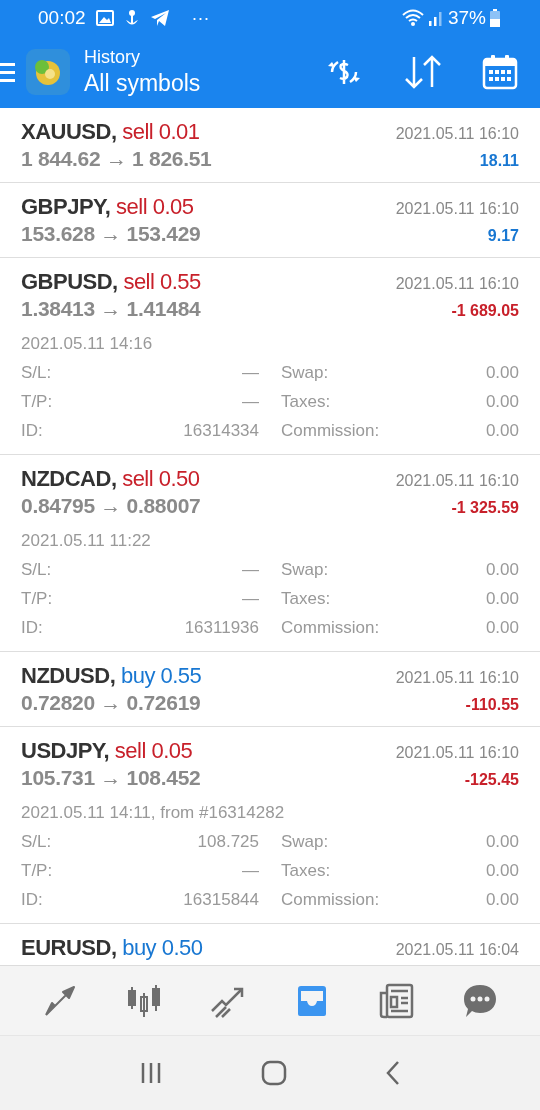 Image resolution: width=540 pixels, height=1110 pixels. Describe the element at coordinates (110, 132) in the screenshot. I see `trade-title: XAUUSD, sell 0.01` at that location.